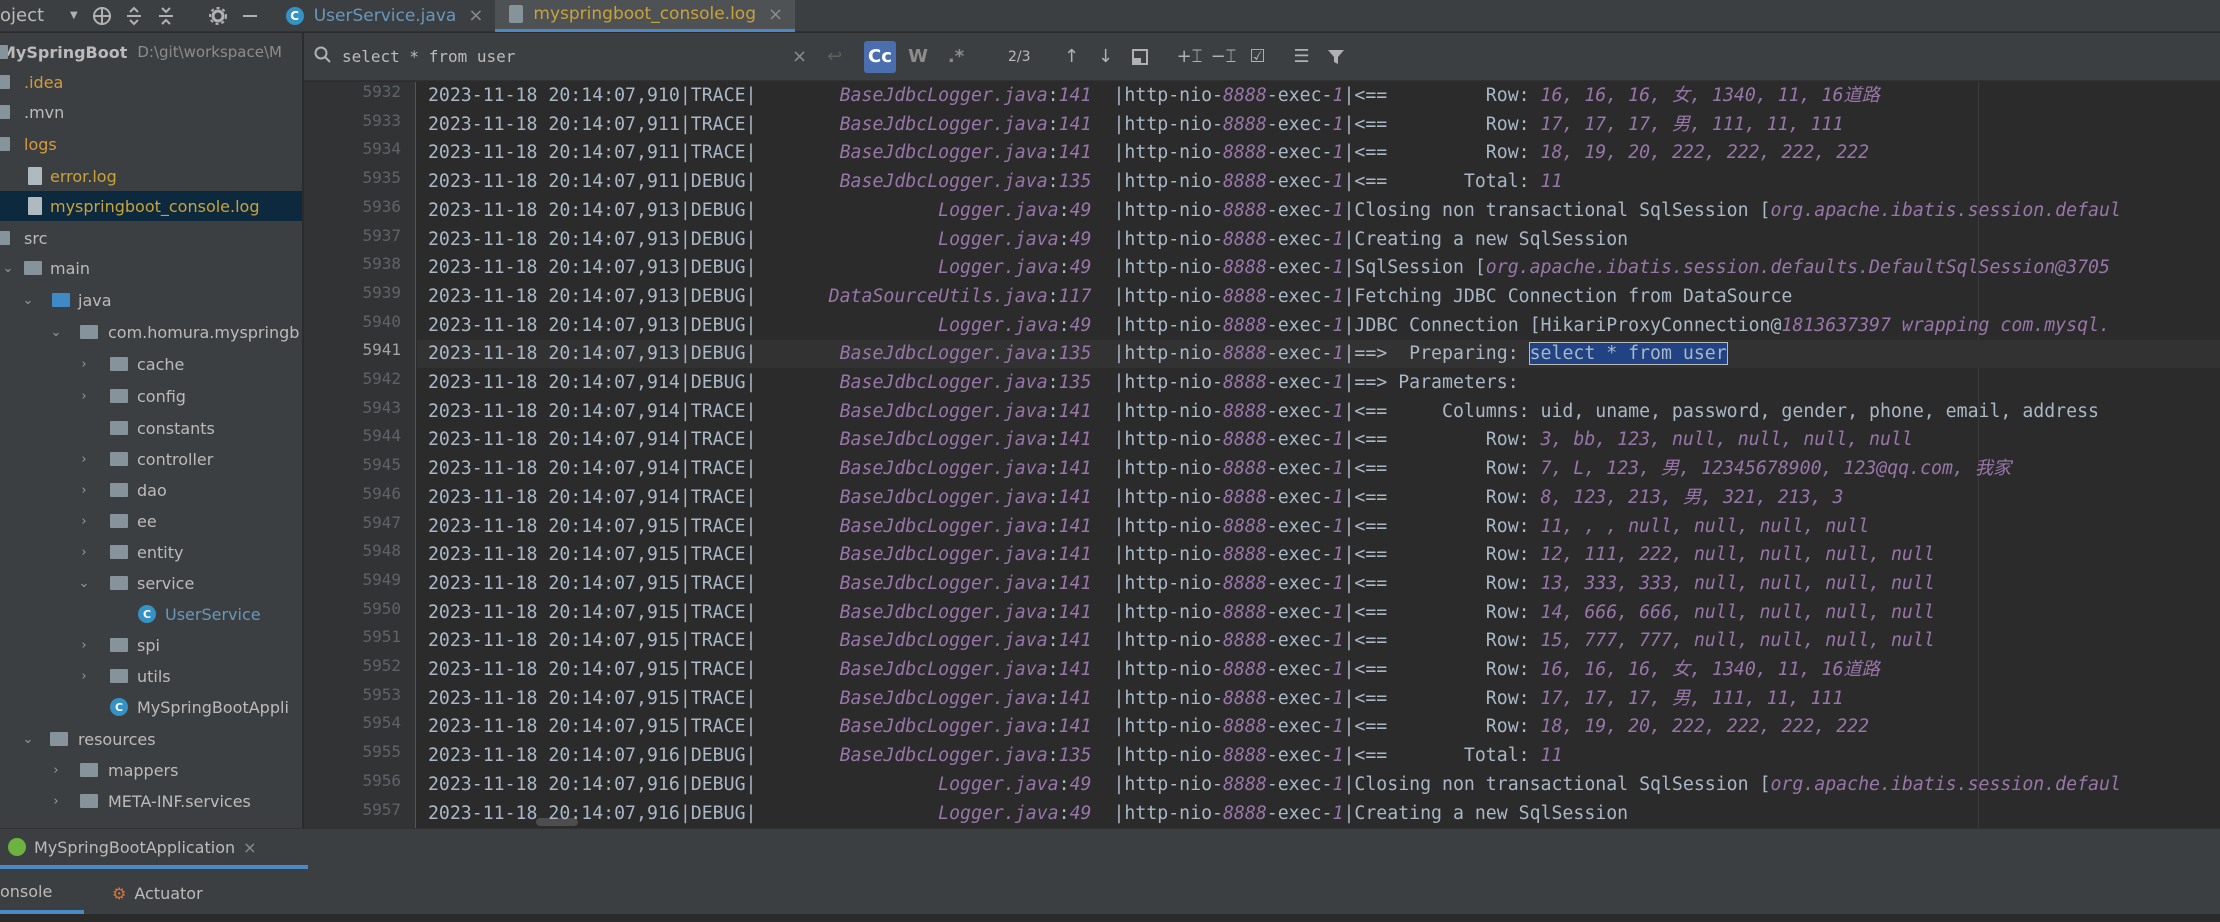 Image resolution: width=2220 pixels, height=922 pixels. Describe the element at coordinates (151, 332) in the screenshot. I see `tree-item-package: ⌄ com.homura.myspringb` at that location.